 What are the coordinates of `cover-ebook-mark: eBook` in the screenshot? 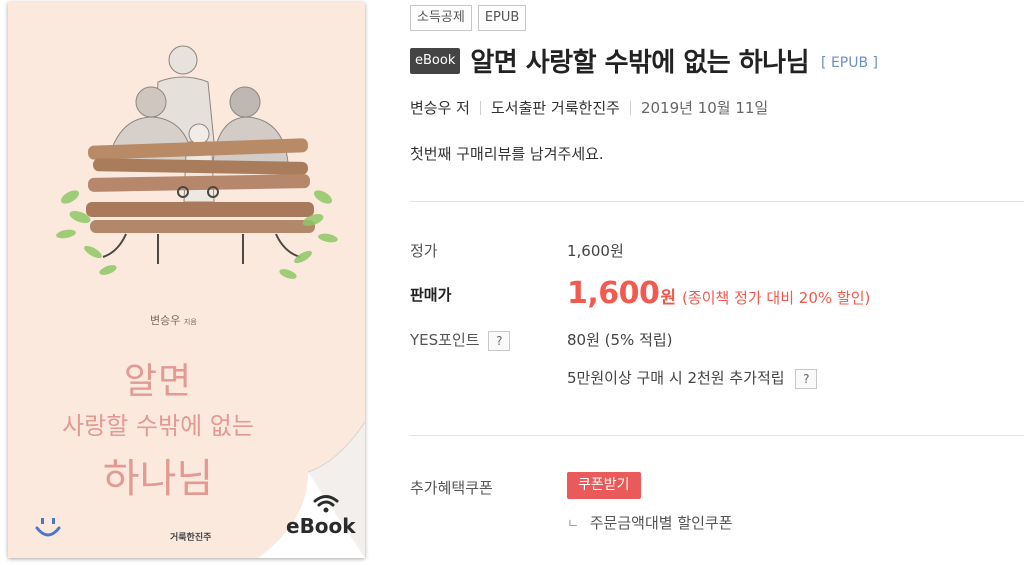 It's located at (321, 526).